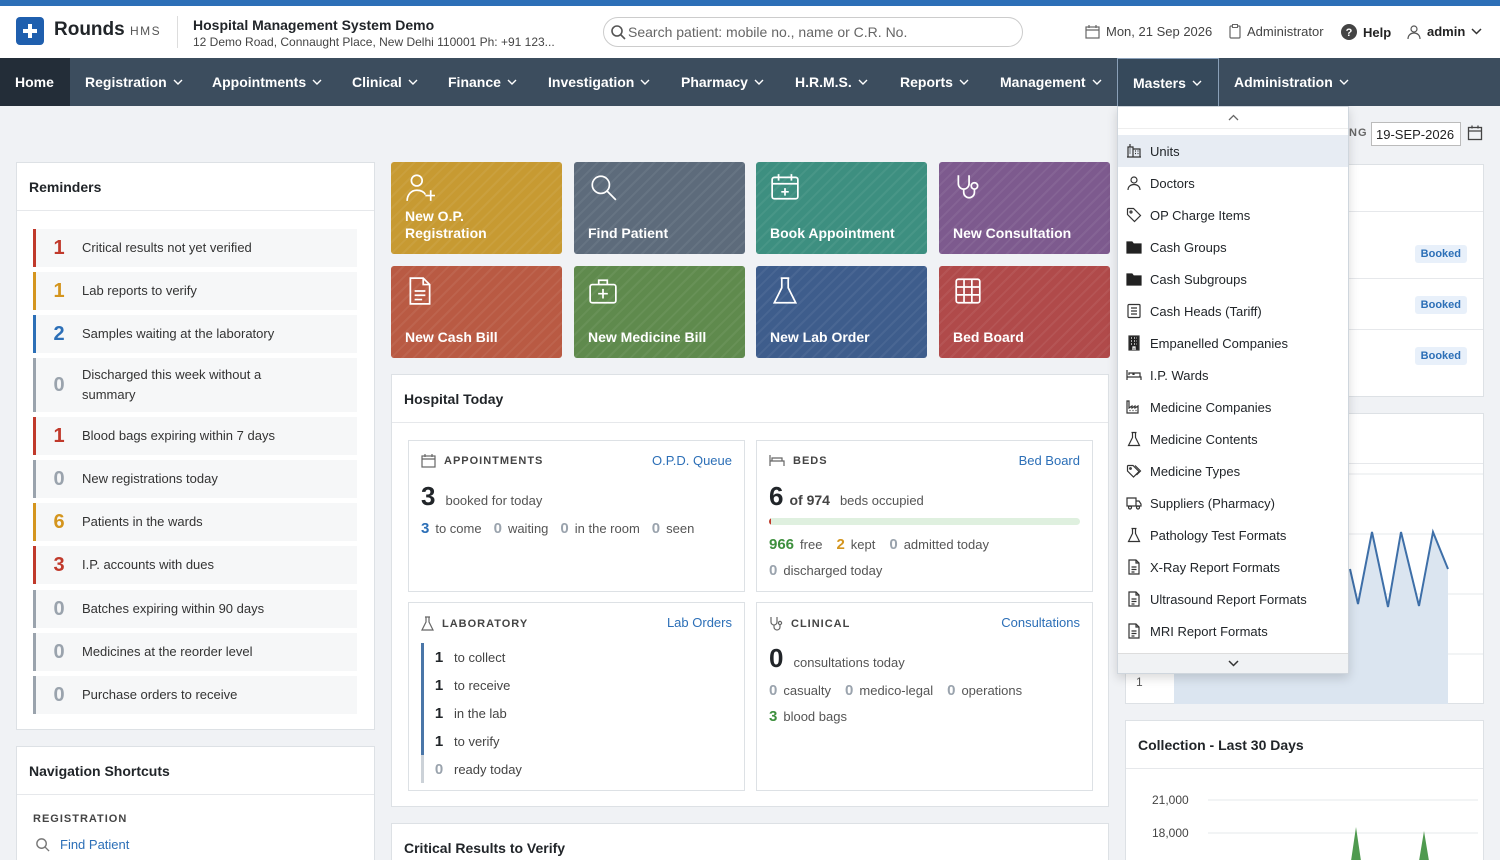  Describe the element at coordinates (1343, 816) in the screenshot. I see `gridlines` at that location.